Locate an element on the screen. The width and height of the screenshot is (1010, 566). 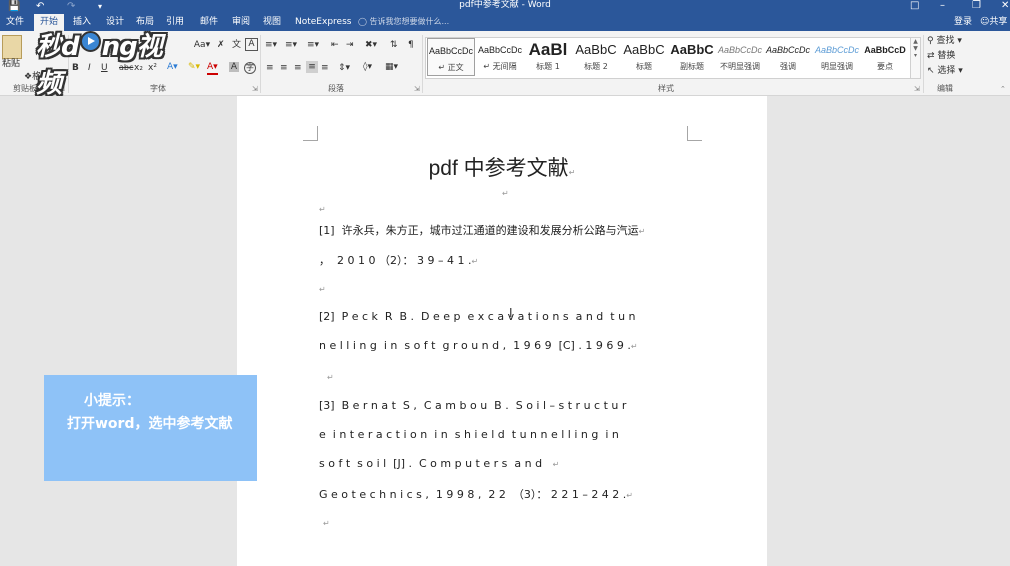
login-link: 登录 is located at coordinates (963, 22).